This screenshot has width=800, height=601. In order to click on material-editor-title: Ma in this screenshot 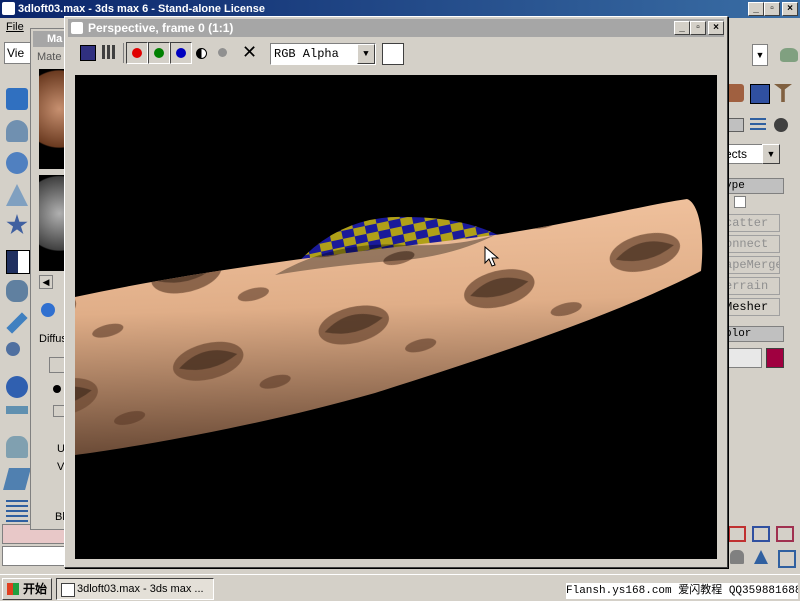, I will do `click(55, 39)`.